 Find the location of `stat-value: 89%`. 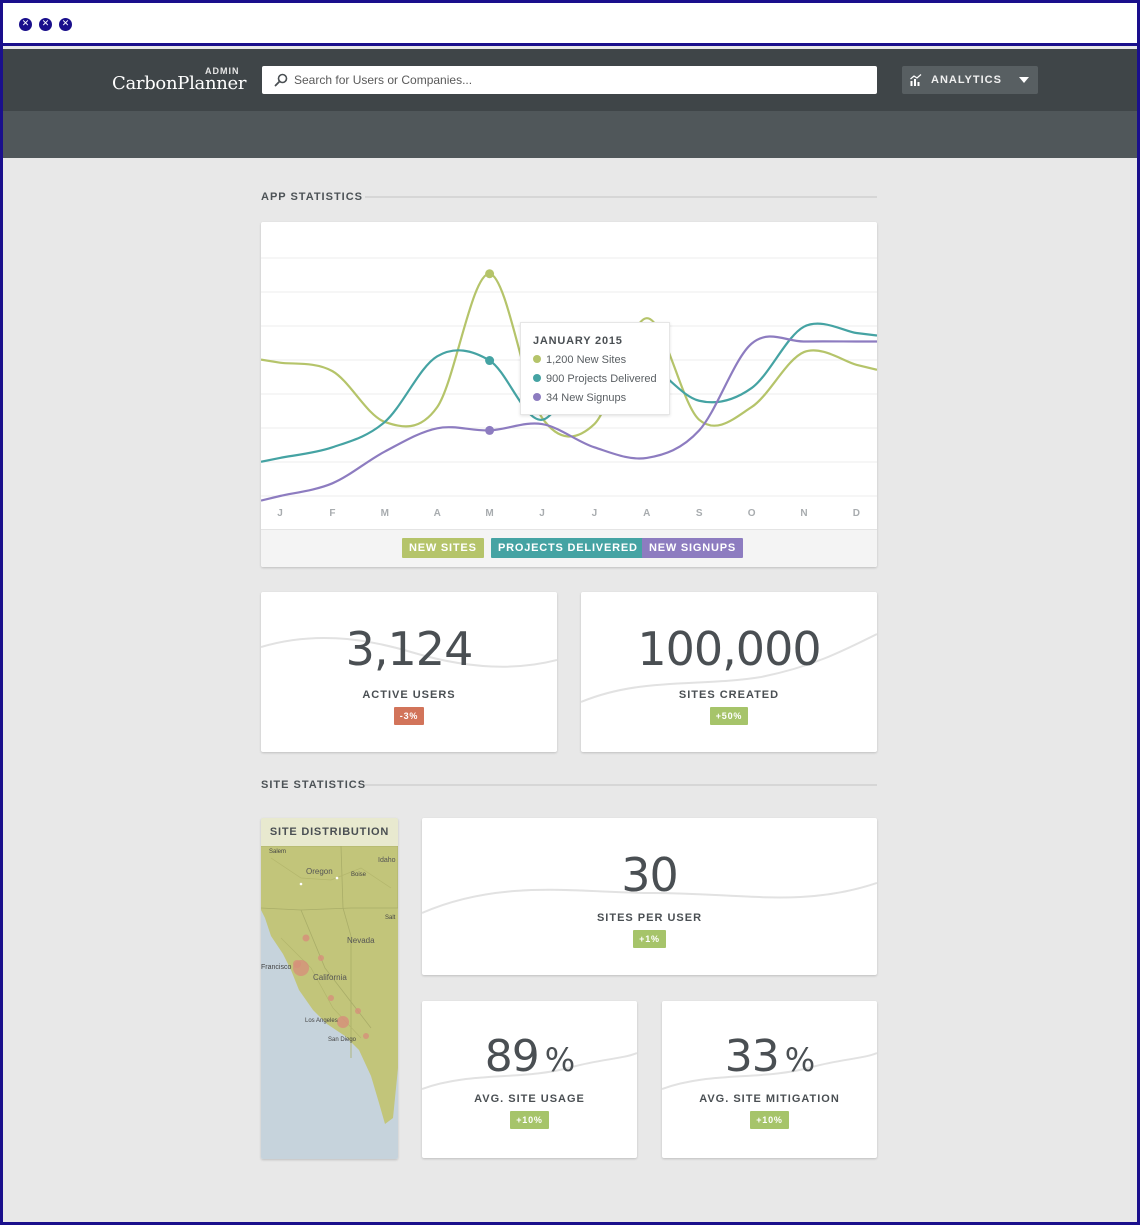

stat-value: 89% is located at coordinates (529, 1056).